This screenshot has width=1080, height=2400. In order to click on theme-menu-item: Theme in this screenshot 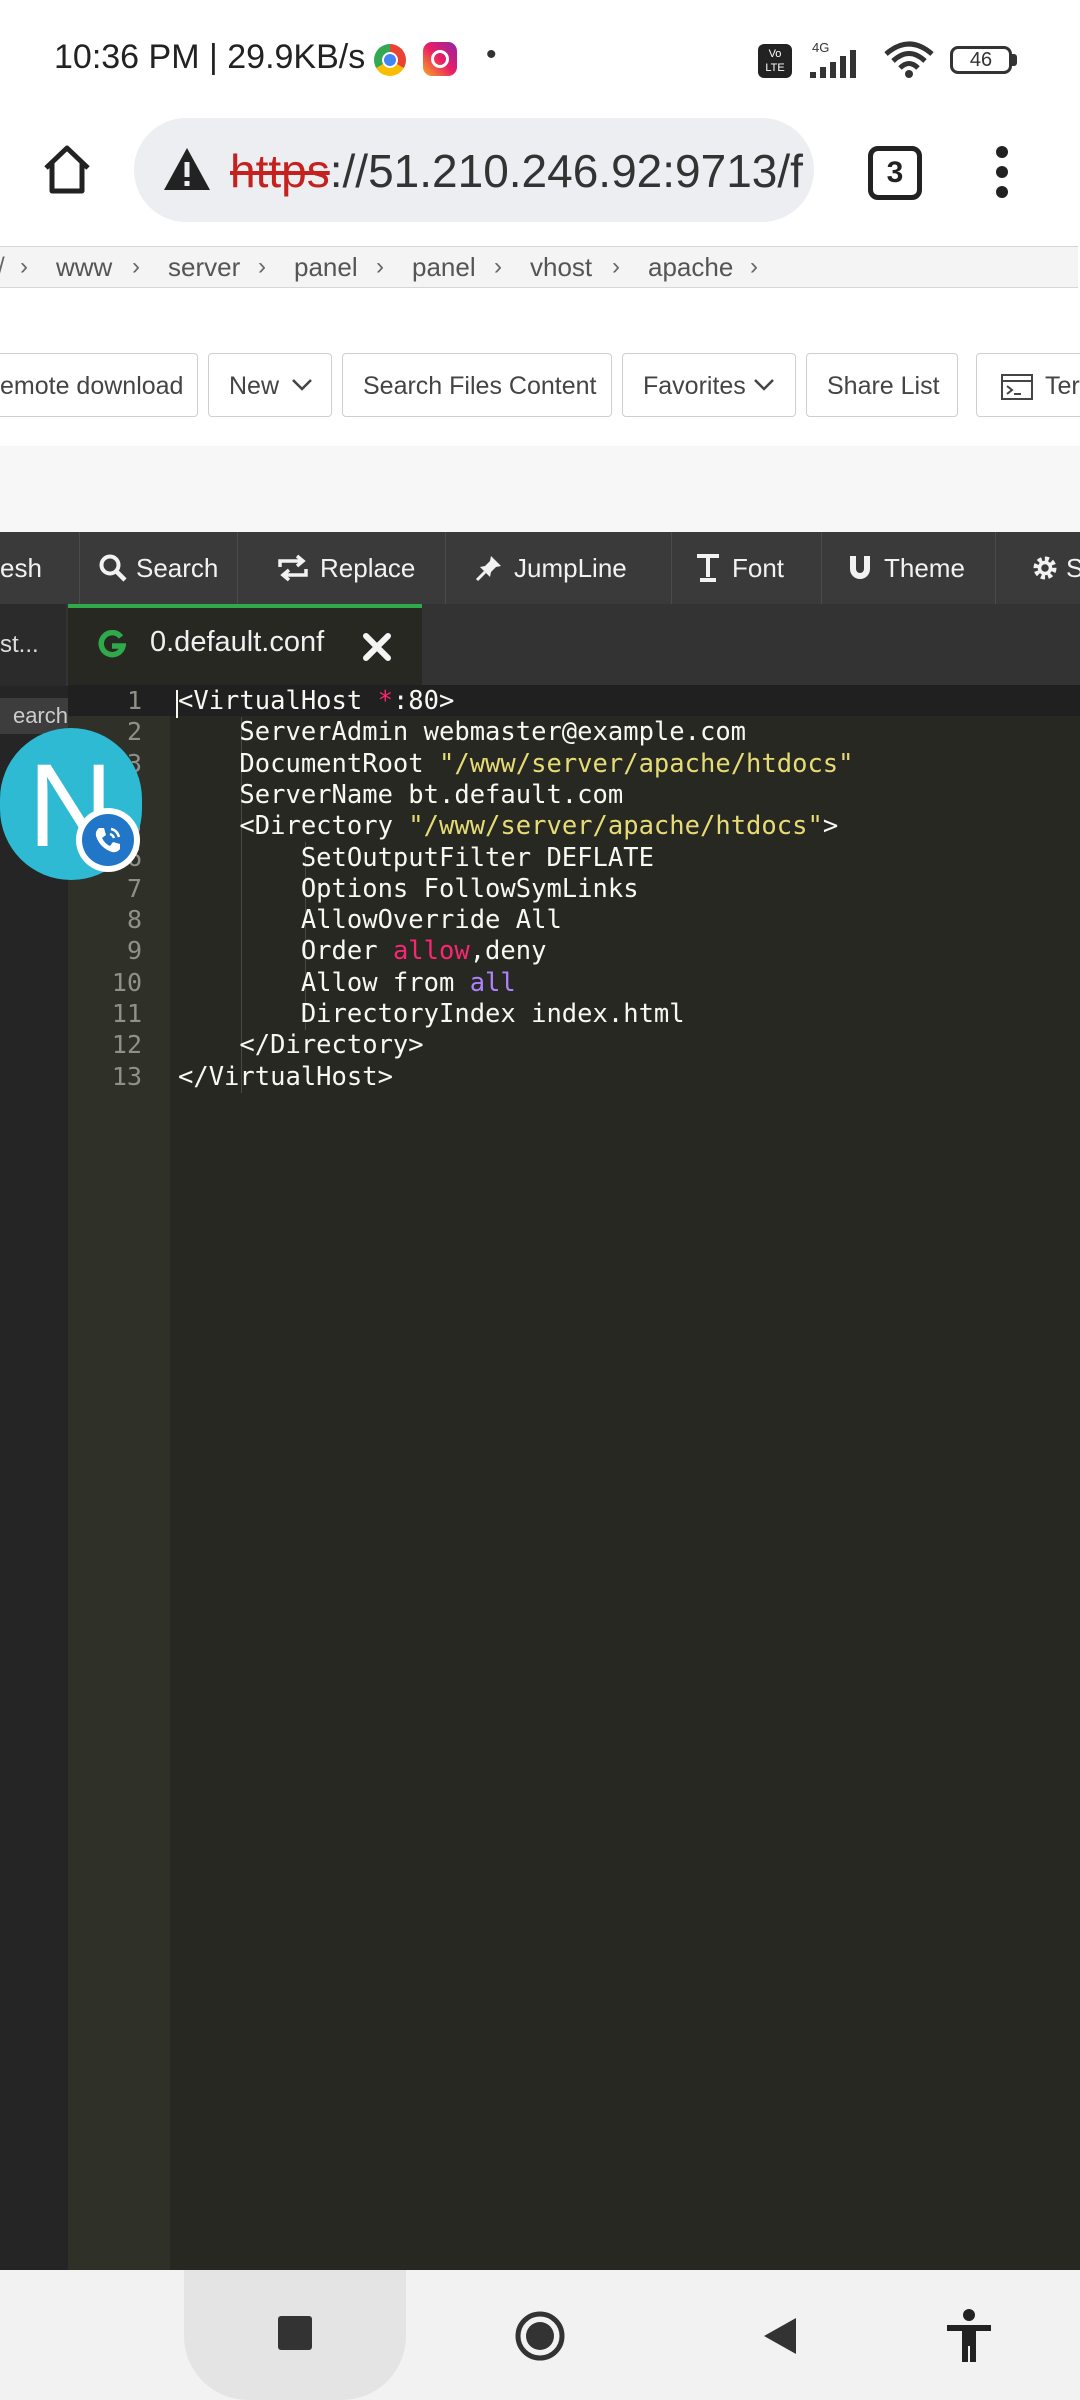, I will do `click(909, 568)`.